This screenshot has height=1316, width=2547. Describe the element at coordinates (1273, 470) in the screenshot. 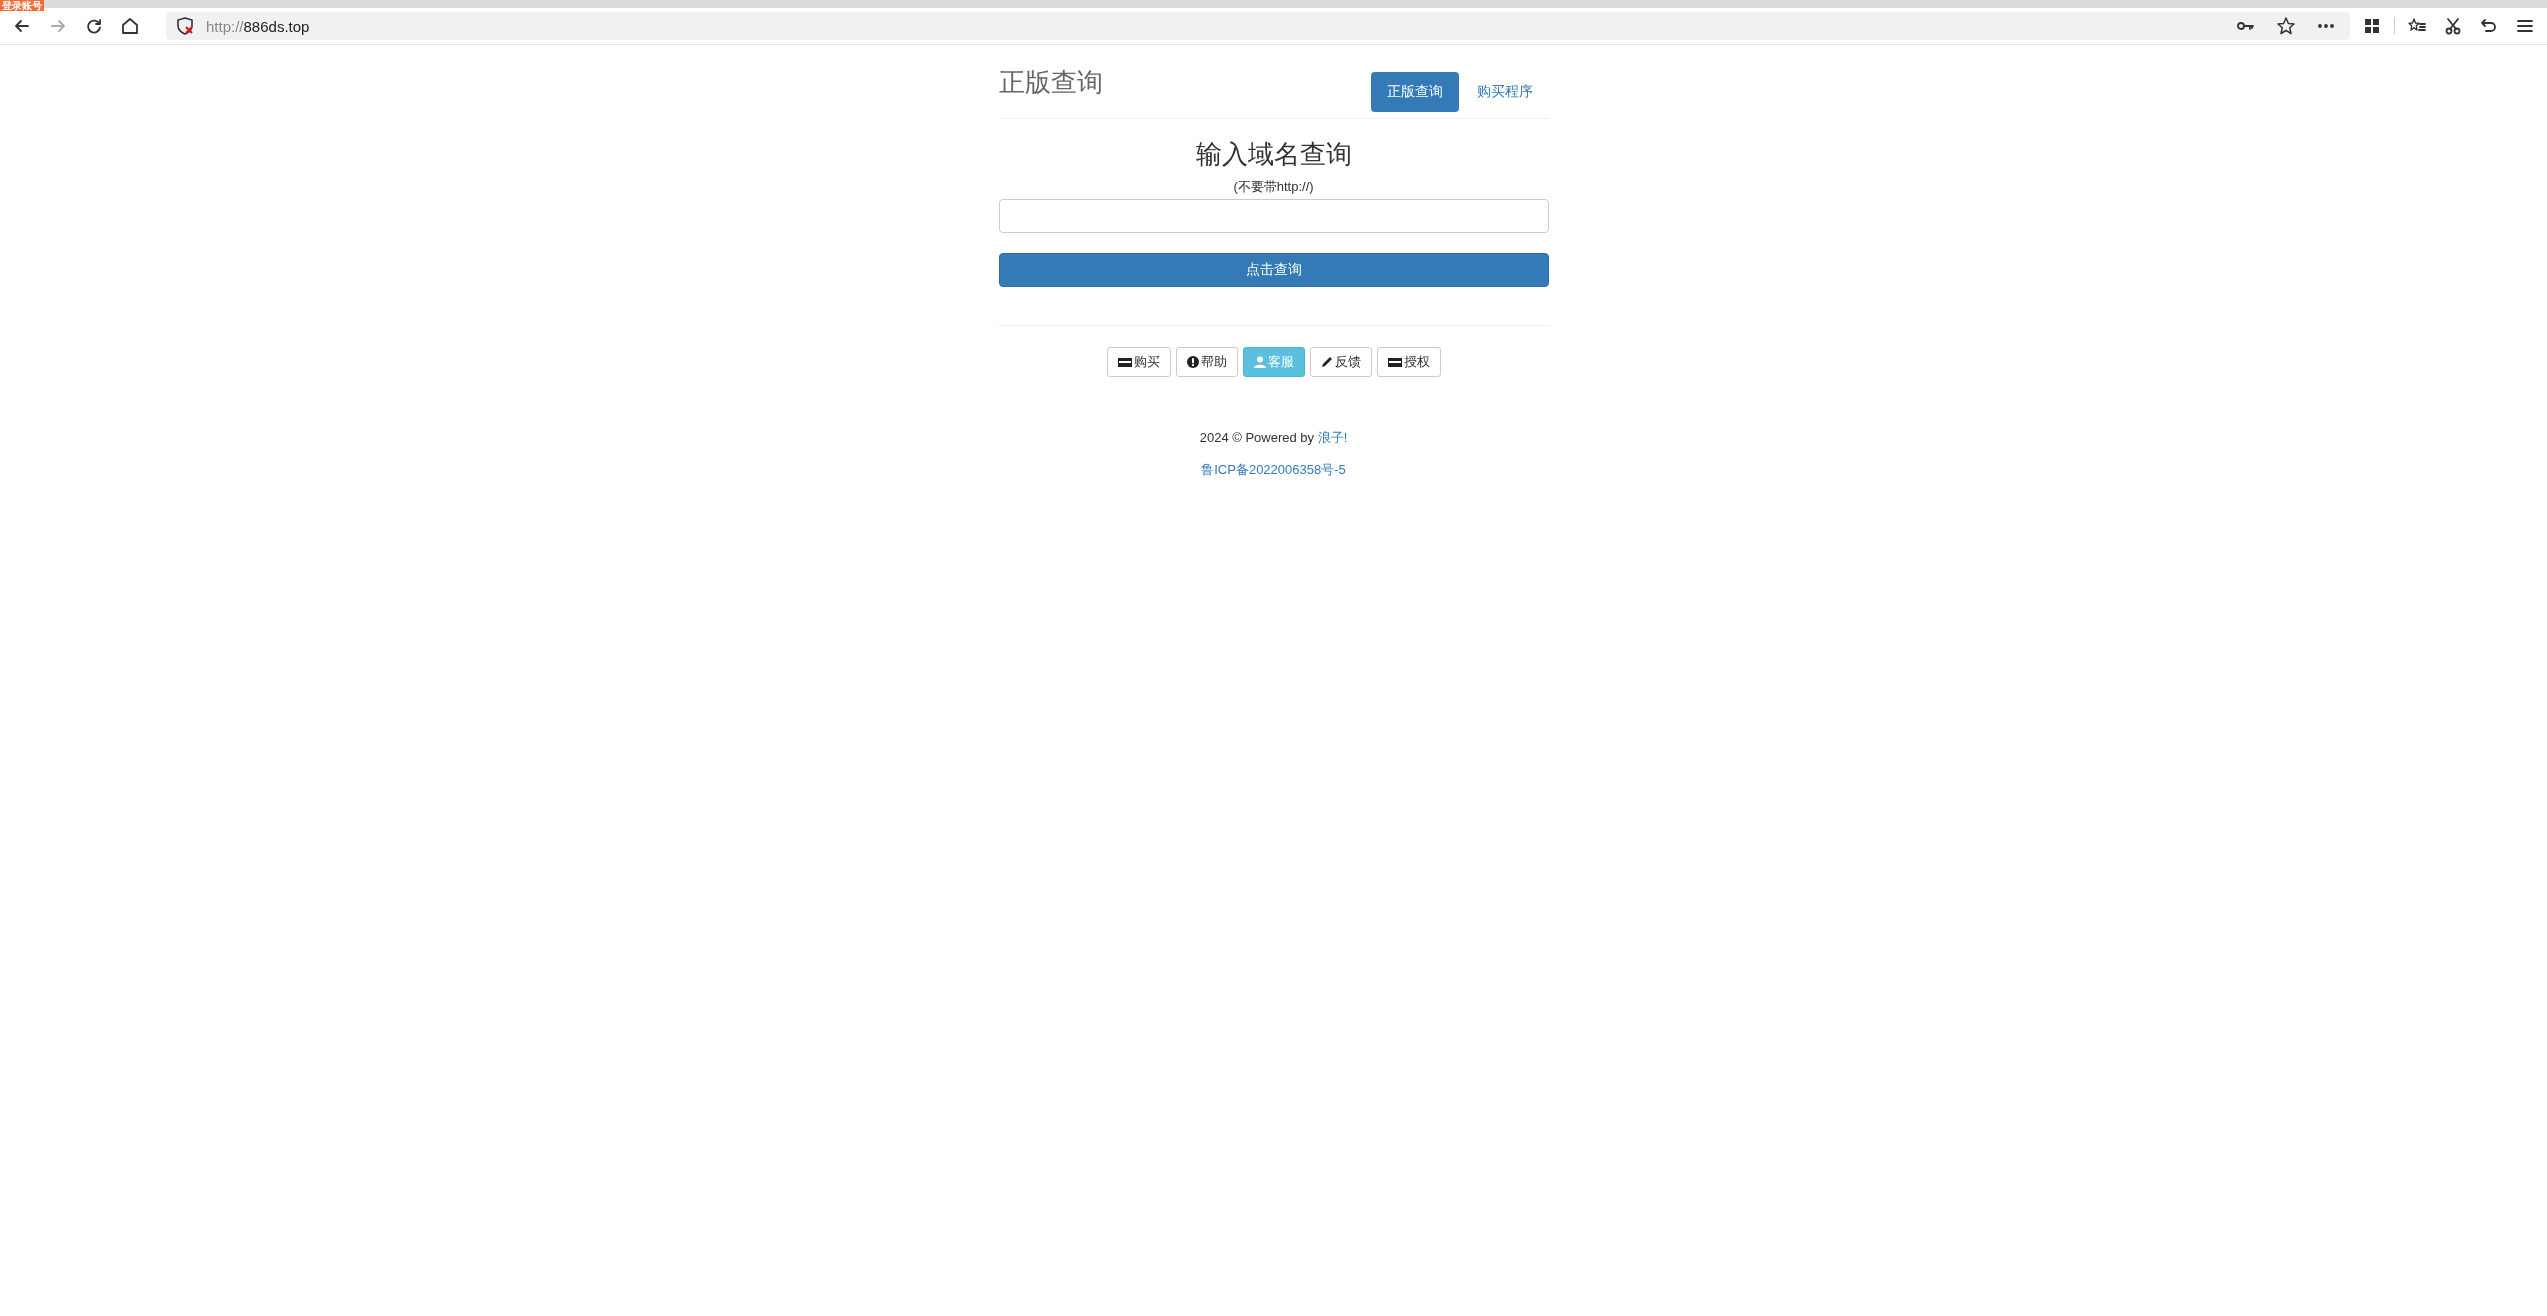

I see `icp-link: 鲁ICP备2022006358号-5` at that location.